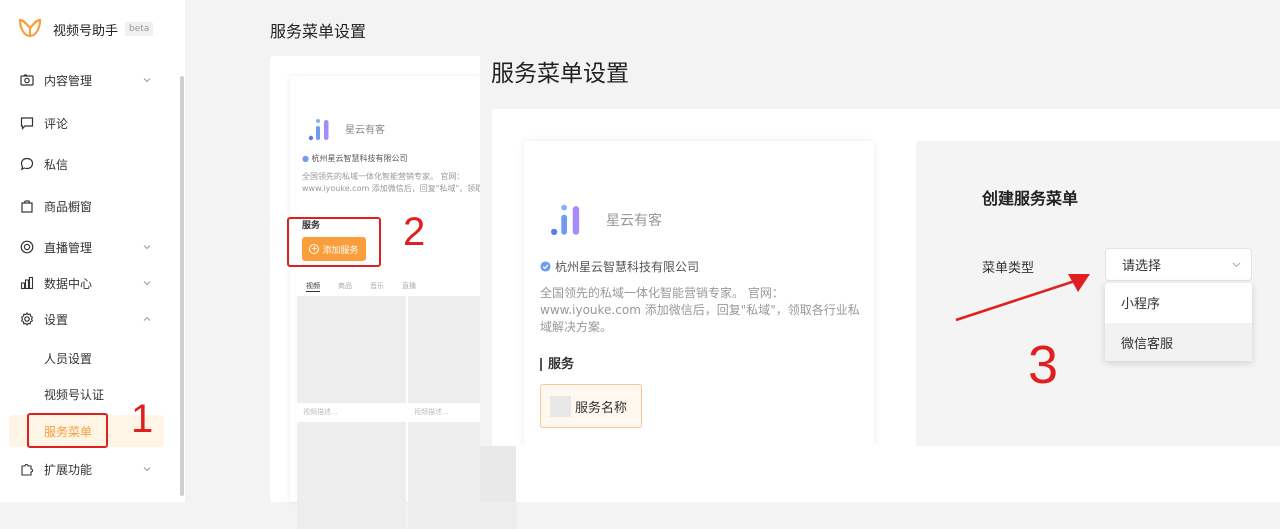  I want to click on sidebar-item-shop: 商品橱窗, so click(89, 206).